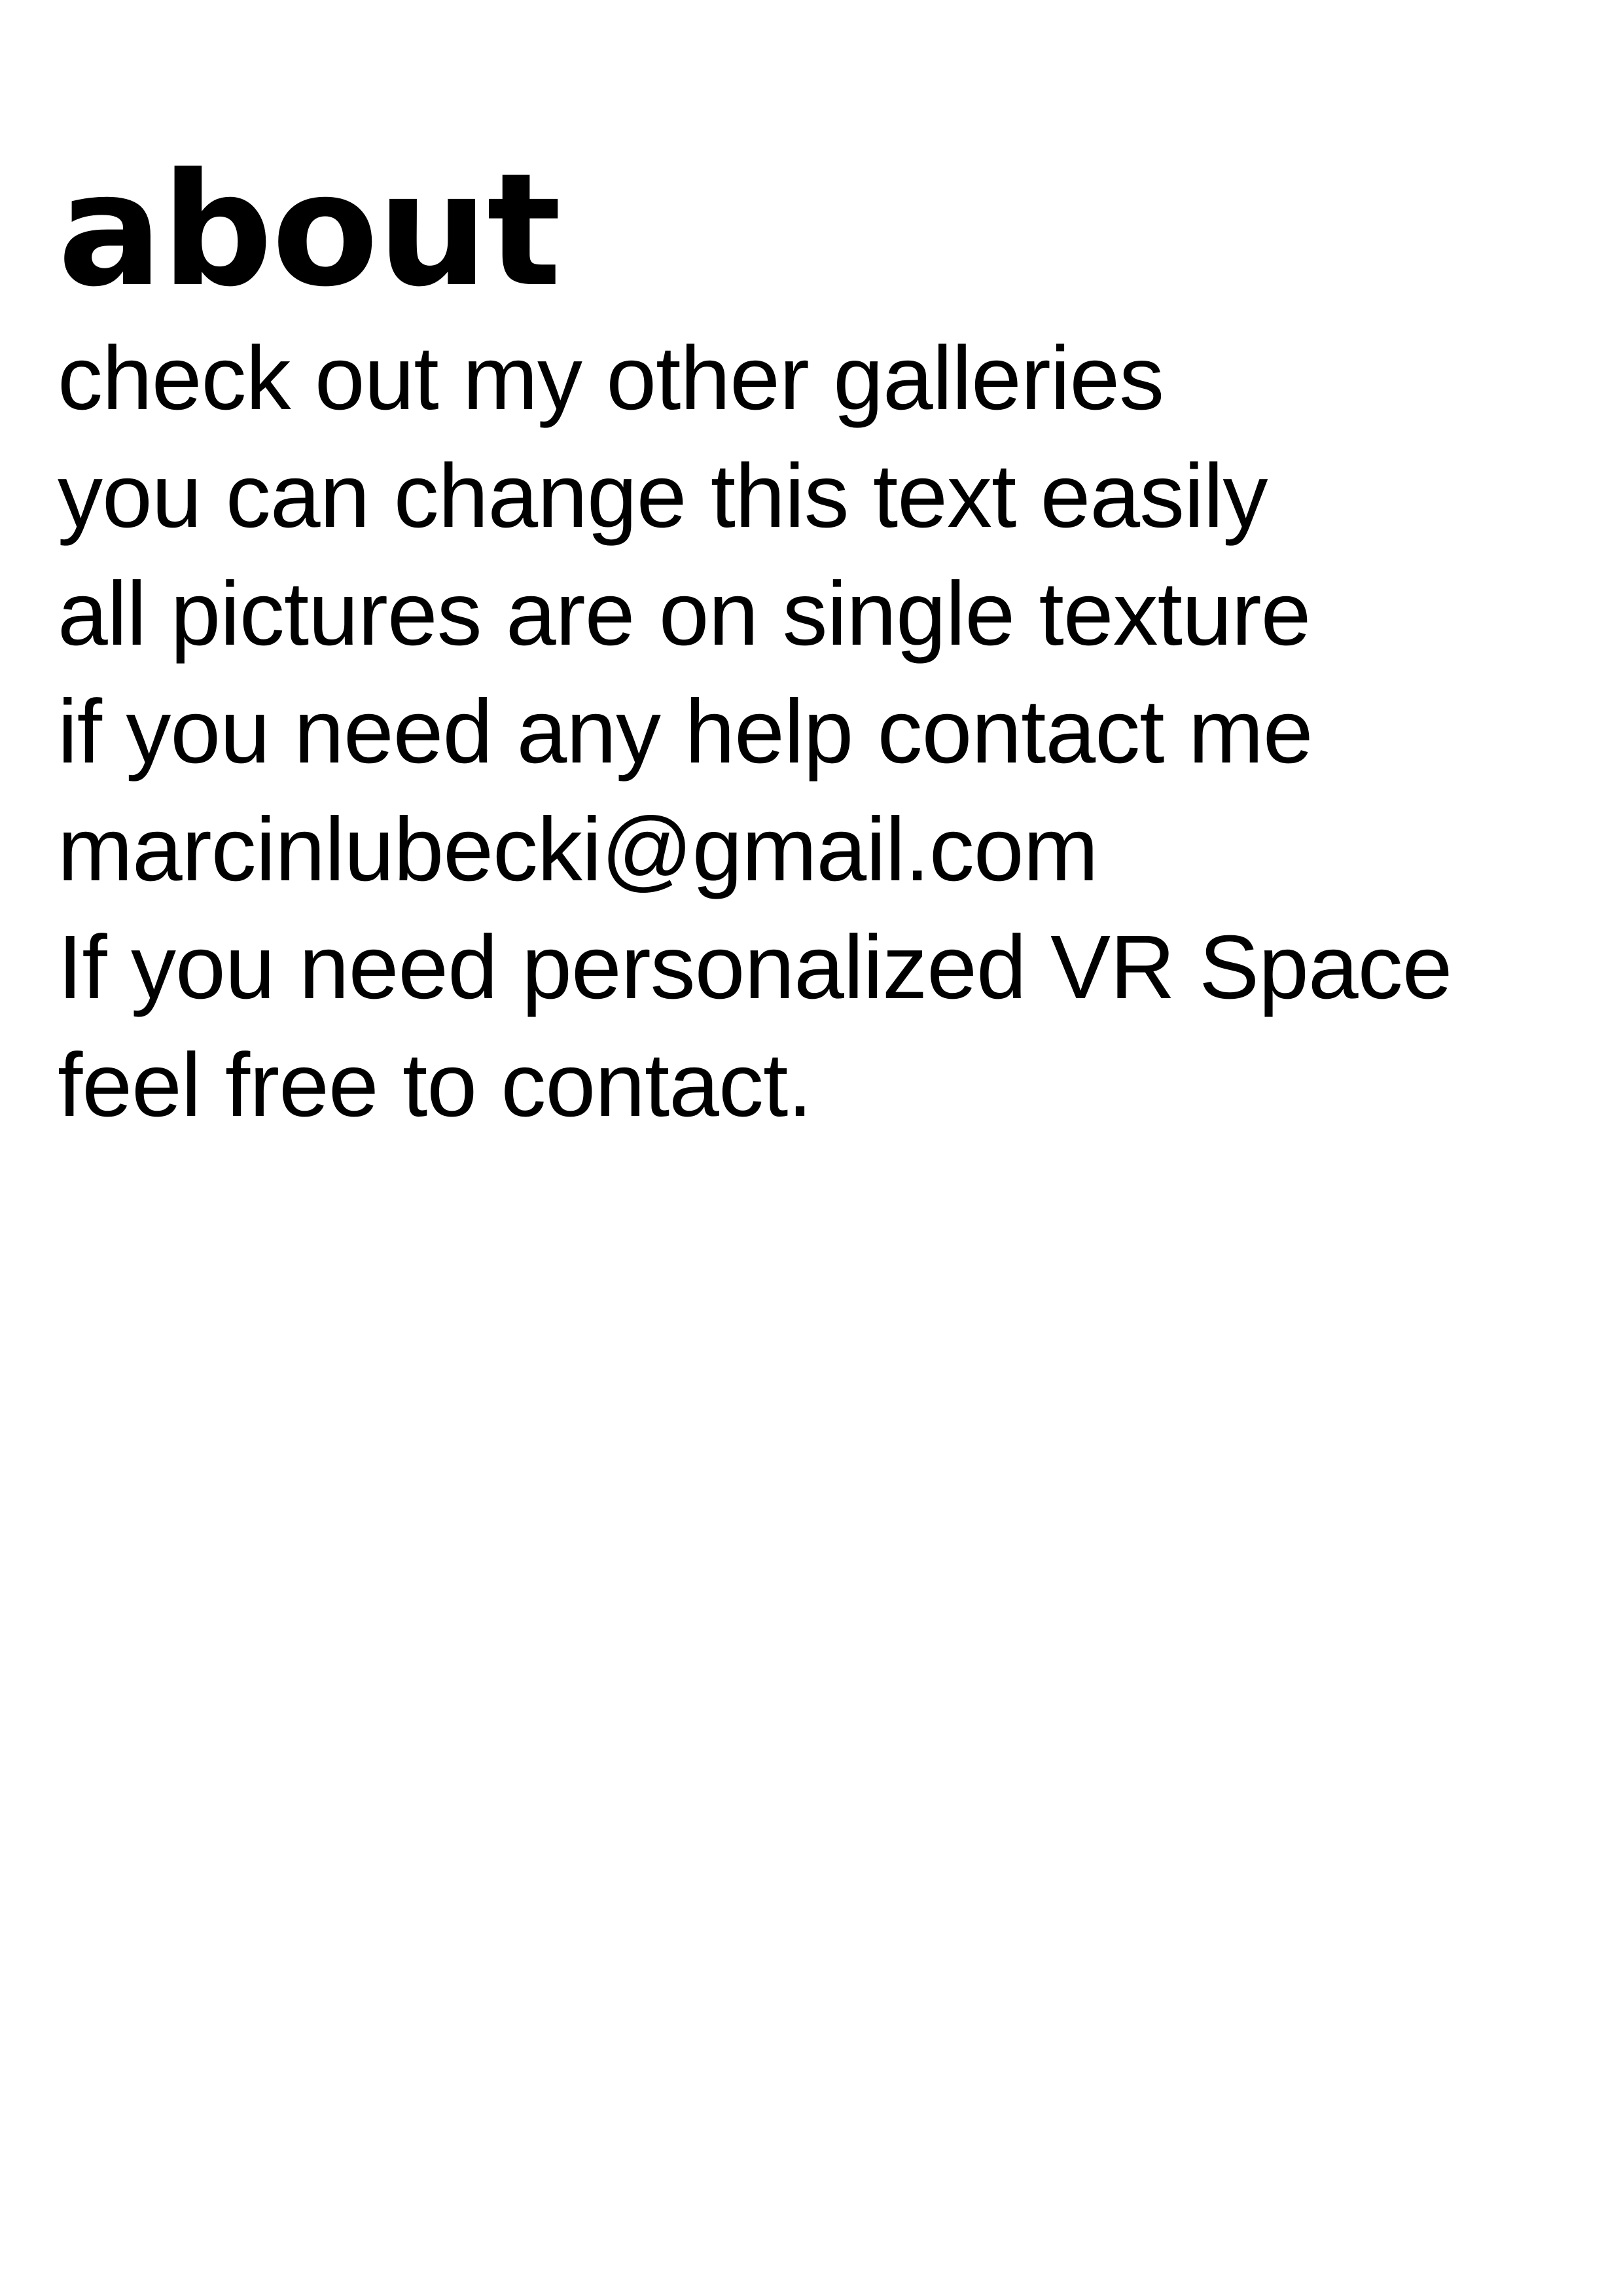  What do you see at coordinates (435, 1085) in the screenshot?
I see `text-line-feel-free: feel free to contact.` at bounding box center [435, 1085].